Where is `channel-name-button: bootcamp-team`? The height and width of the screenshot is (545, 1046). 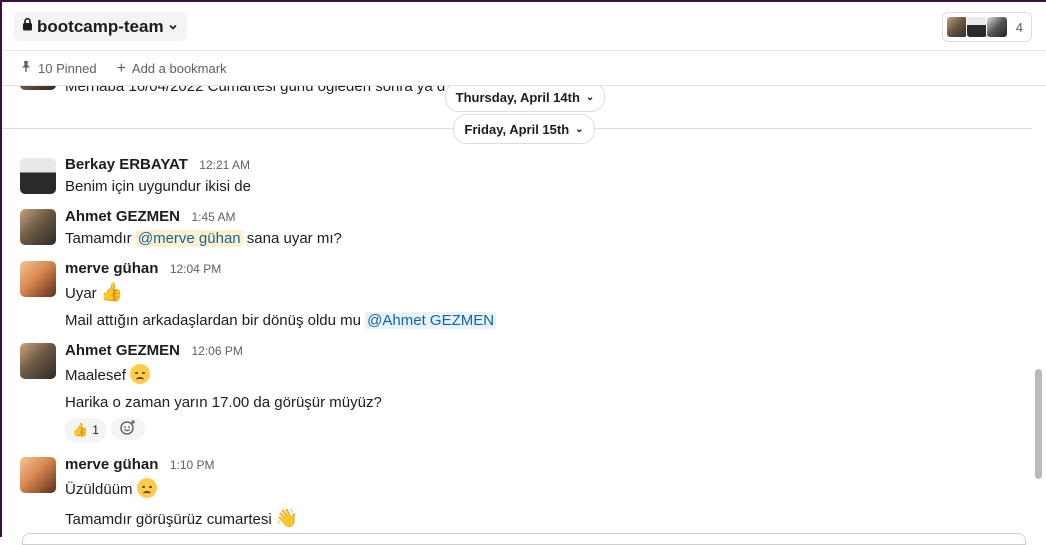 channel-name-button: bootcamp-team is located at coordinates (100, 26).